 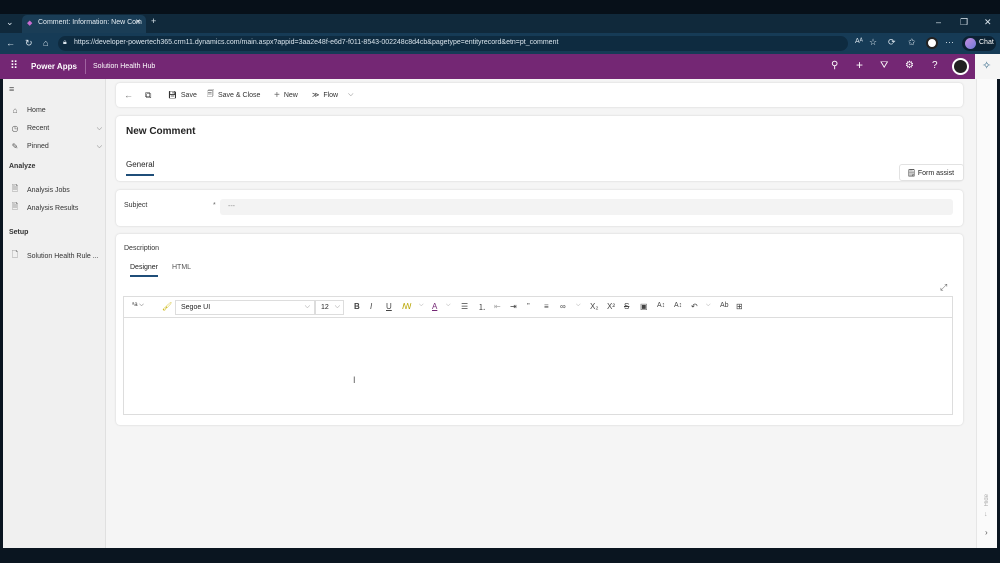 What do you see at coordinates (138, 22) in the screenshot?
I see `close-tab-icon: ✕` at bounding box center [138, 22].